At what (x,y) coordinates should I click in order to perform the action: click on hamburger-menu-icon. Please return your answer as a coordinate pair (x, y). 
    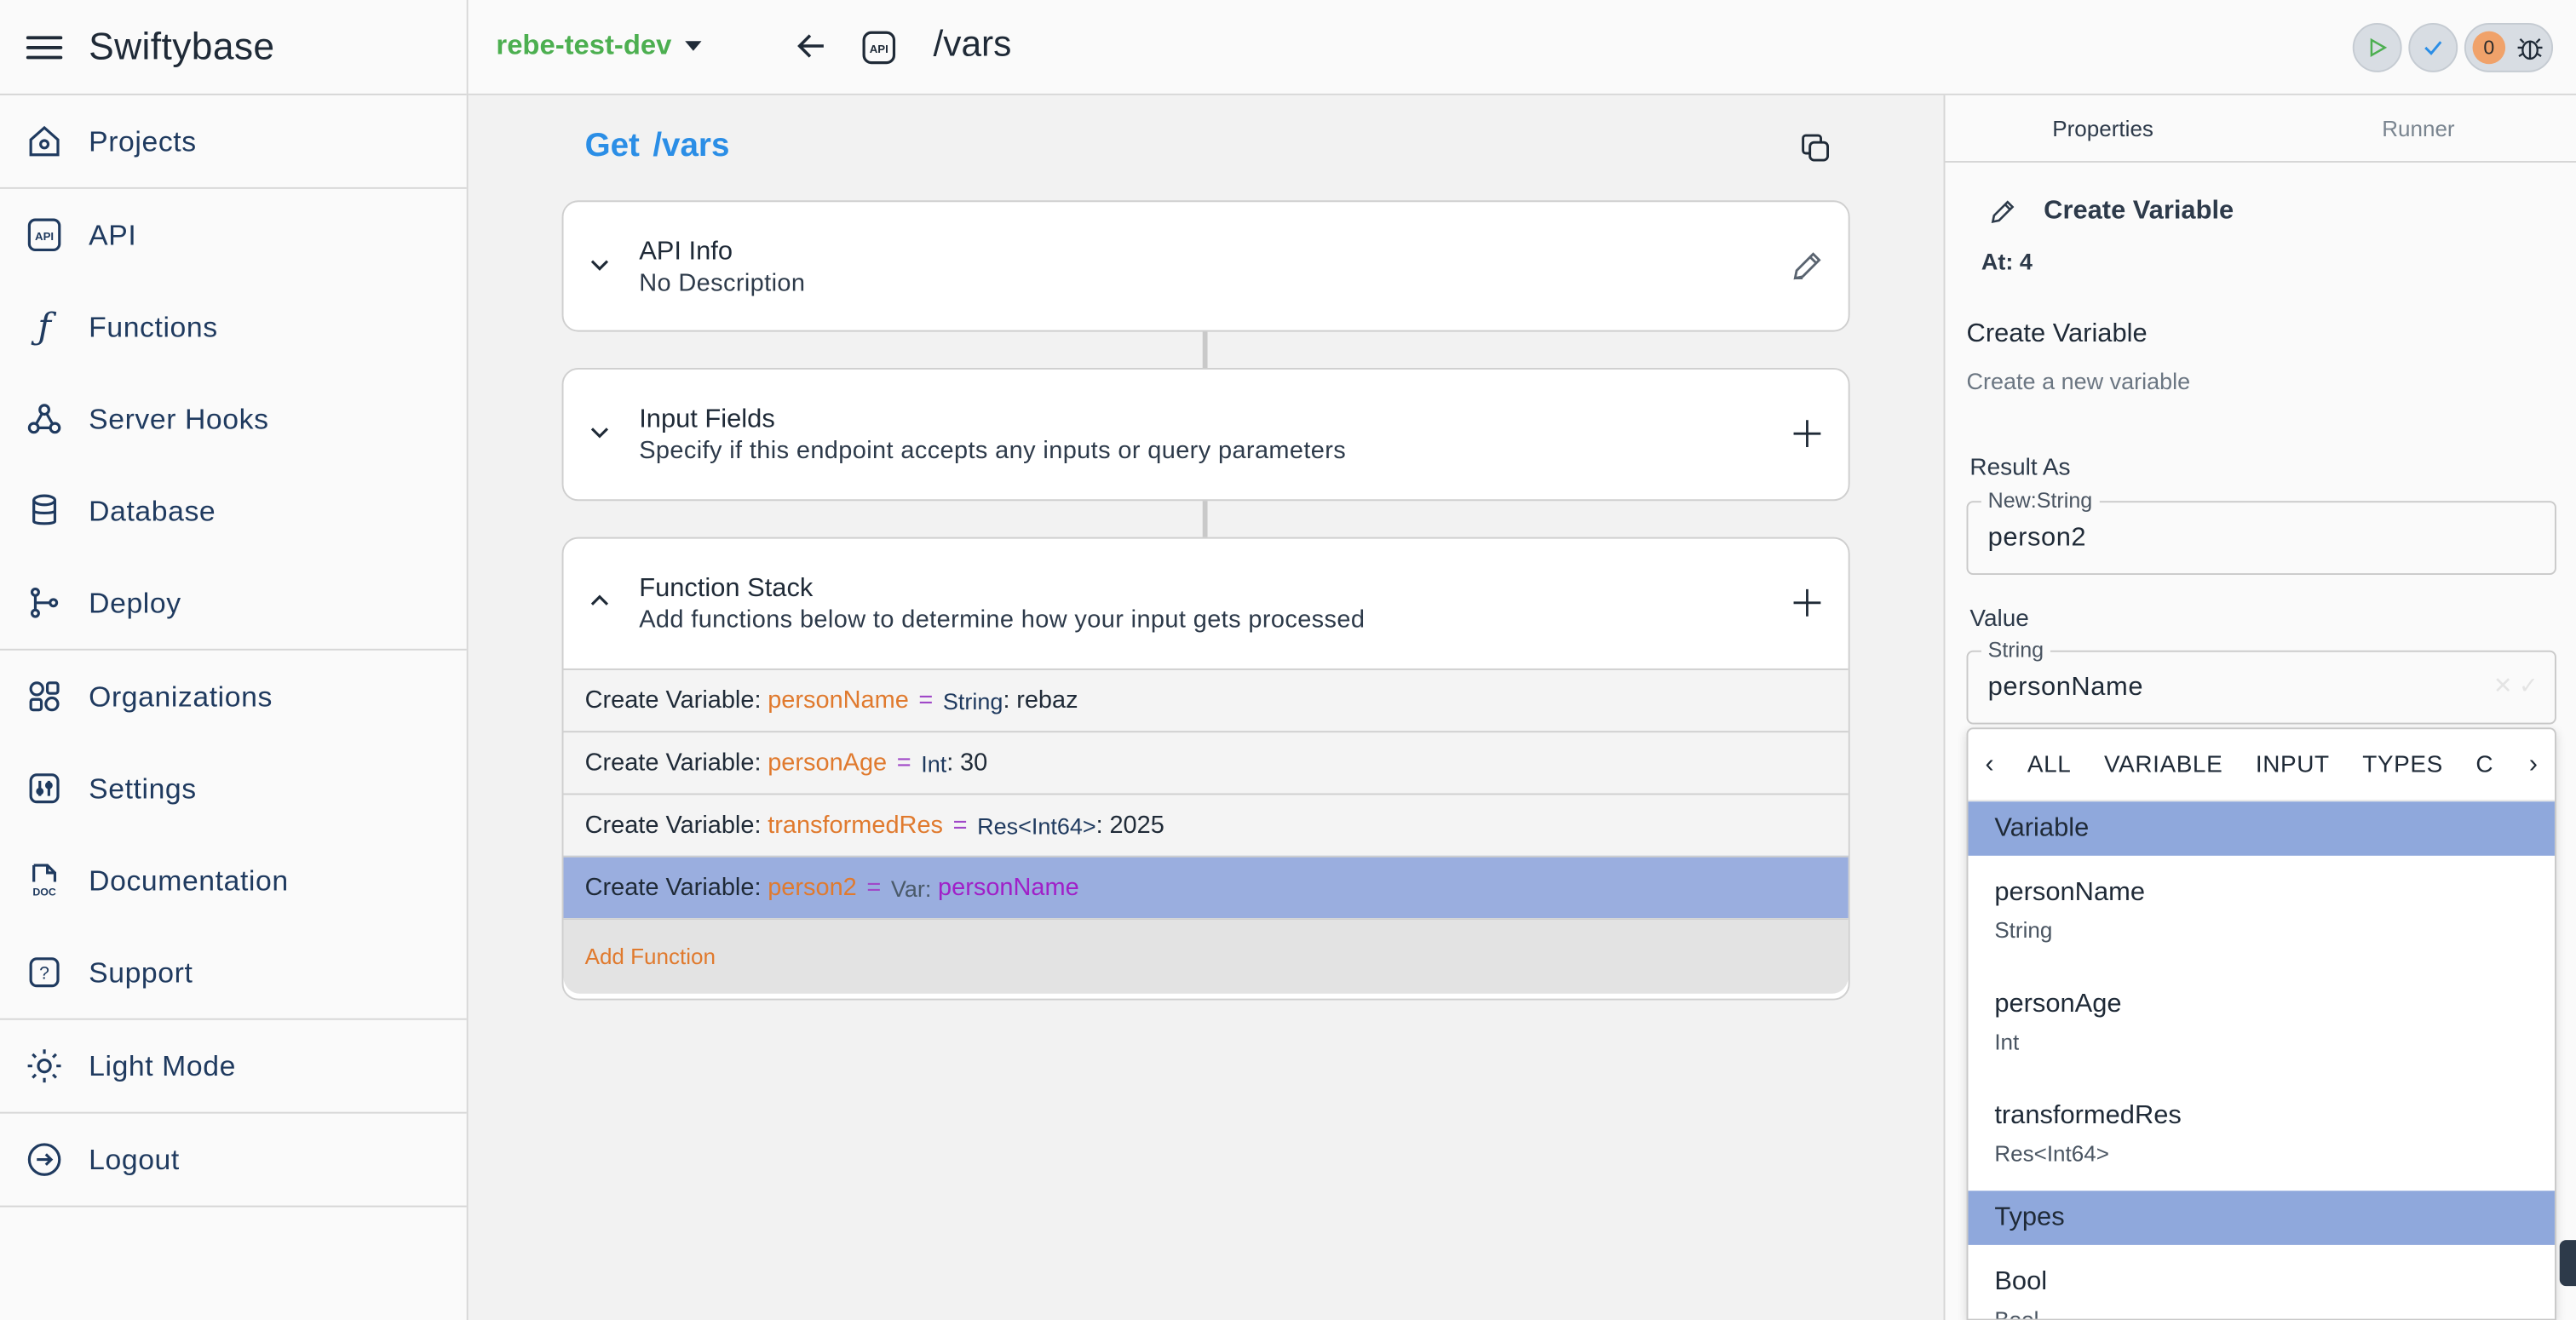
    Looking at the image, I should click on (45, 47).